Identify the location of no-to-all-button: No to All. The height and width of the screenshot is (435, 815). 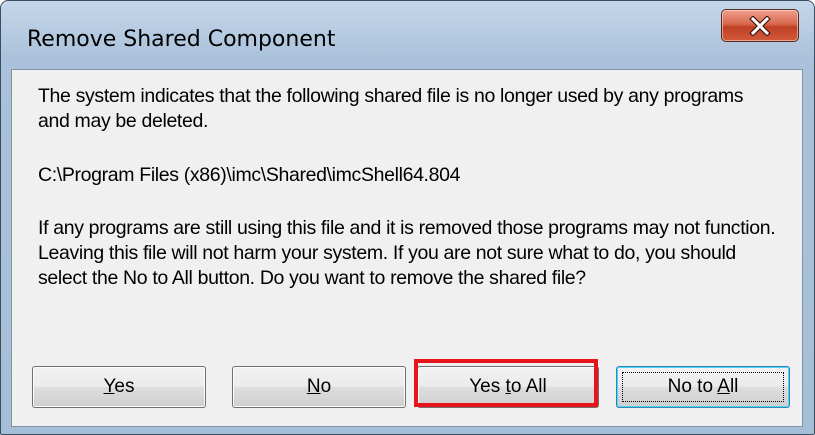
(703, 387).